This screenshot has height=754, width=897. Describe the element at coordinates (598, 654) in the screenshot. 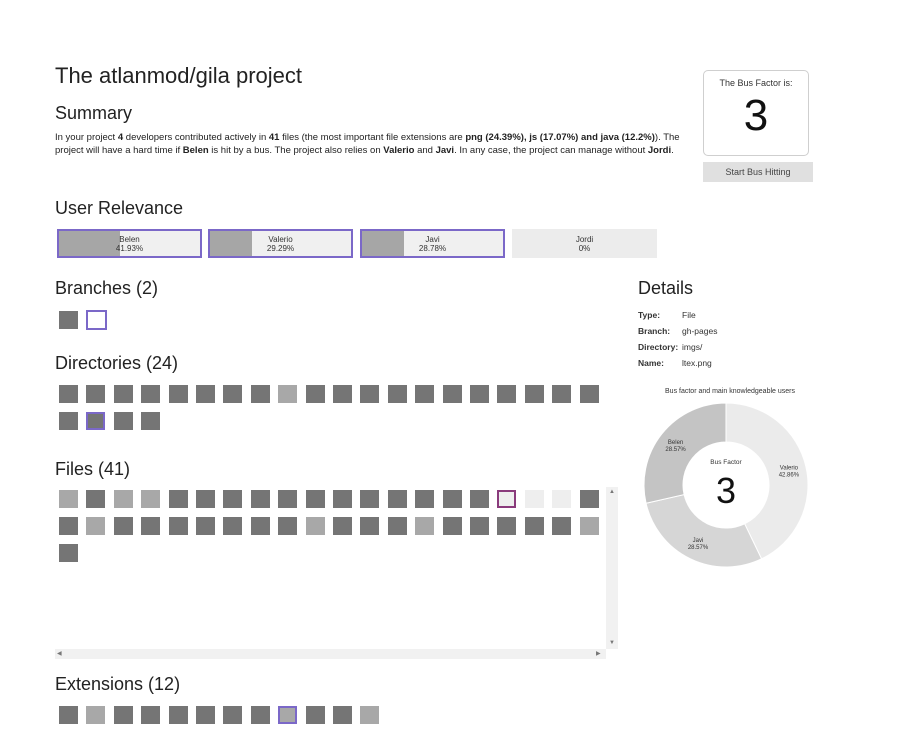

I see `scroll-right-icon: ▶` at that location.